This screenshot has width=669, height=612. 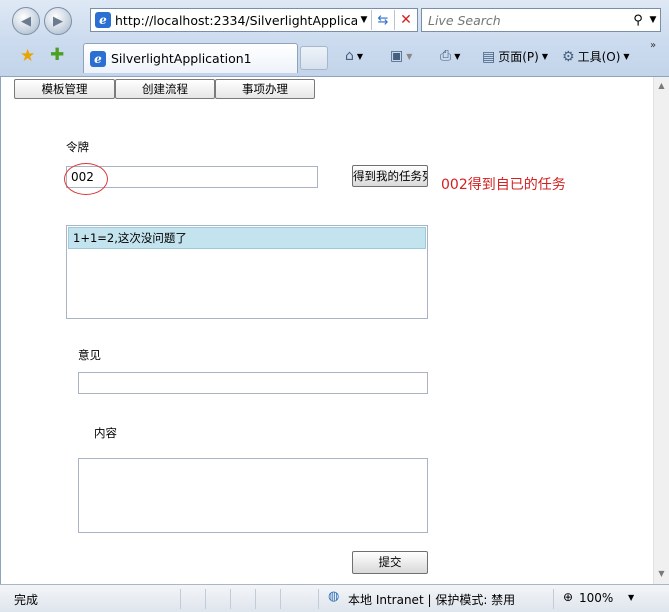 I want to click on zone-text: 本地 Intranet | 保护模式: 禁用, so click(x=431, y=599).